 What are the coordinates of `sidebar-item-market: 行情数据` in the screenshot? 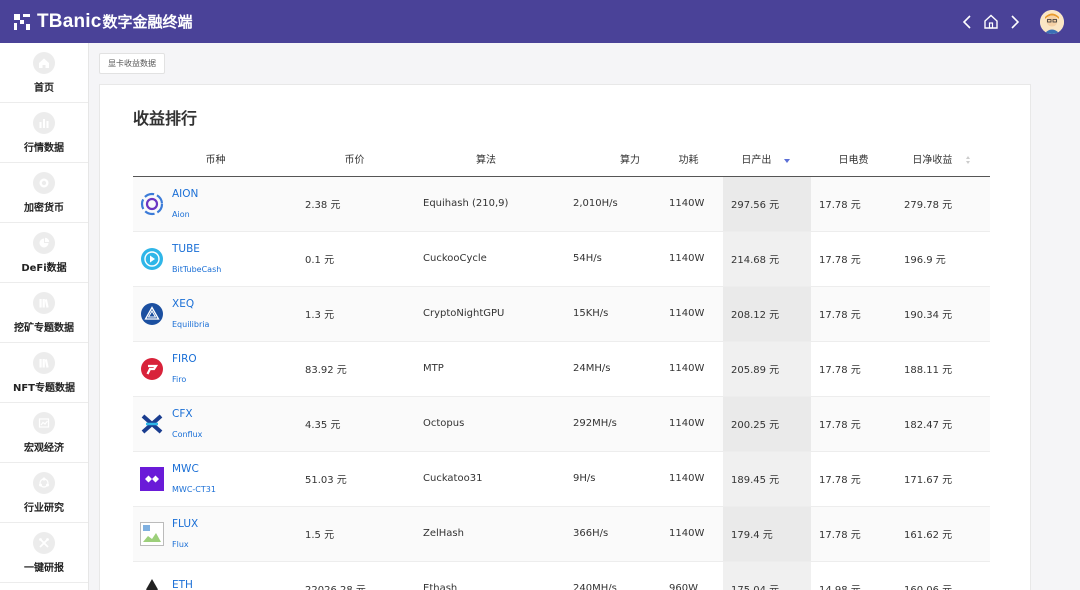 It's located at (44, 133).